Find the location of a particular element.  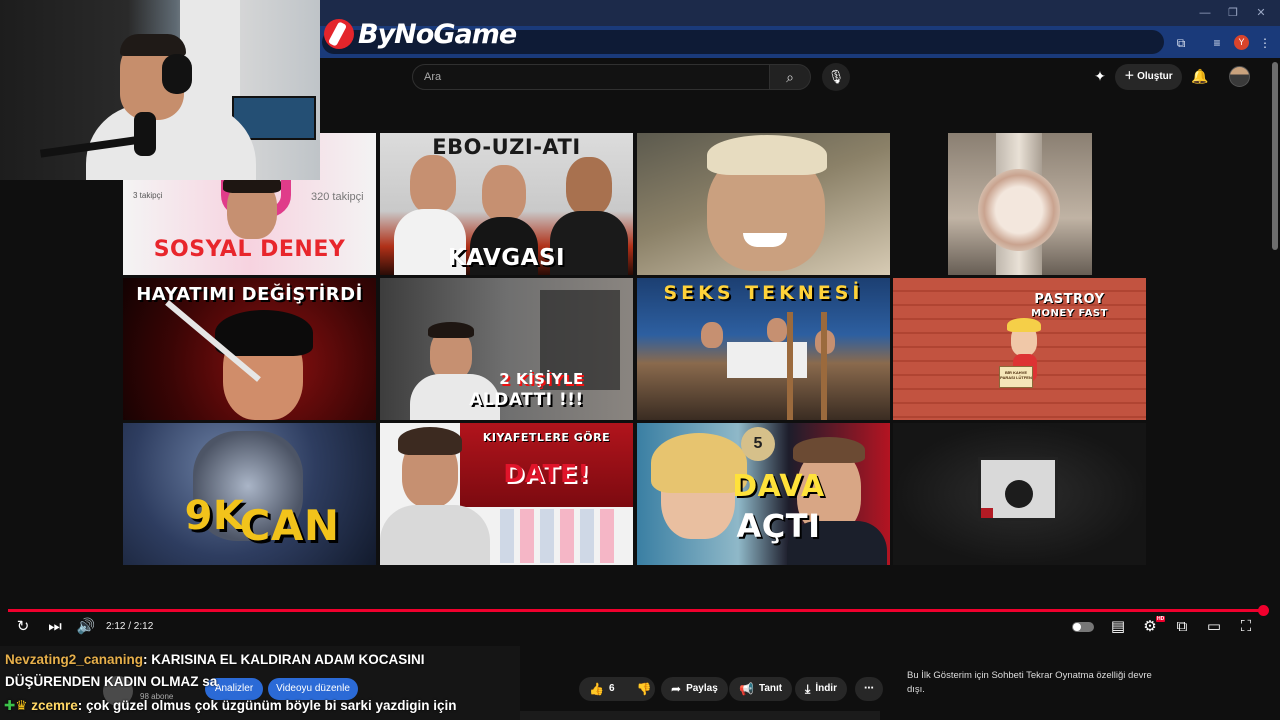

thumbs-up-icon: 👍 is located at coordinates (596, 689).